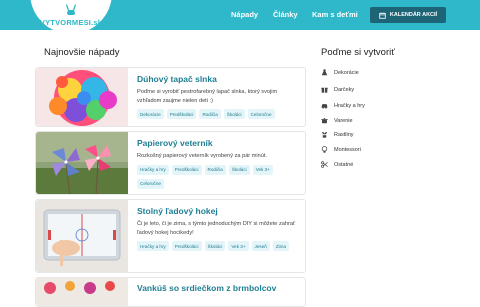 The width and height of the screenshot is (480, 307). What do you see at coordinates (285, 14) in the screenshot?
I see `nav-clanky: Články` at bounding box center [285, 14].